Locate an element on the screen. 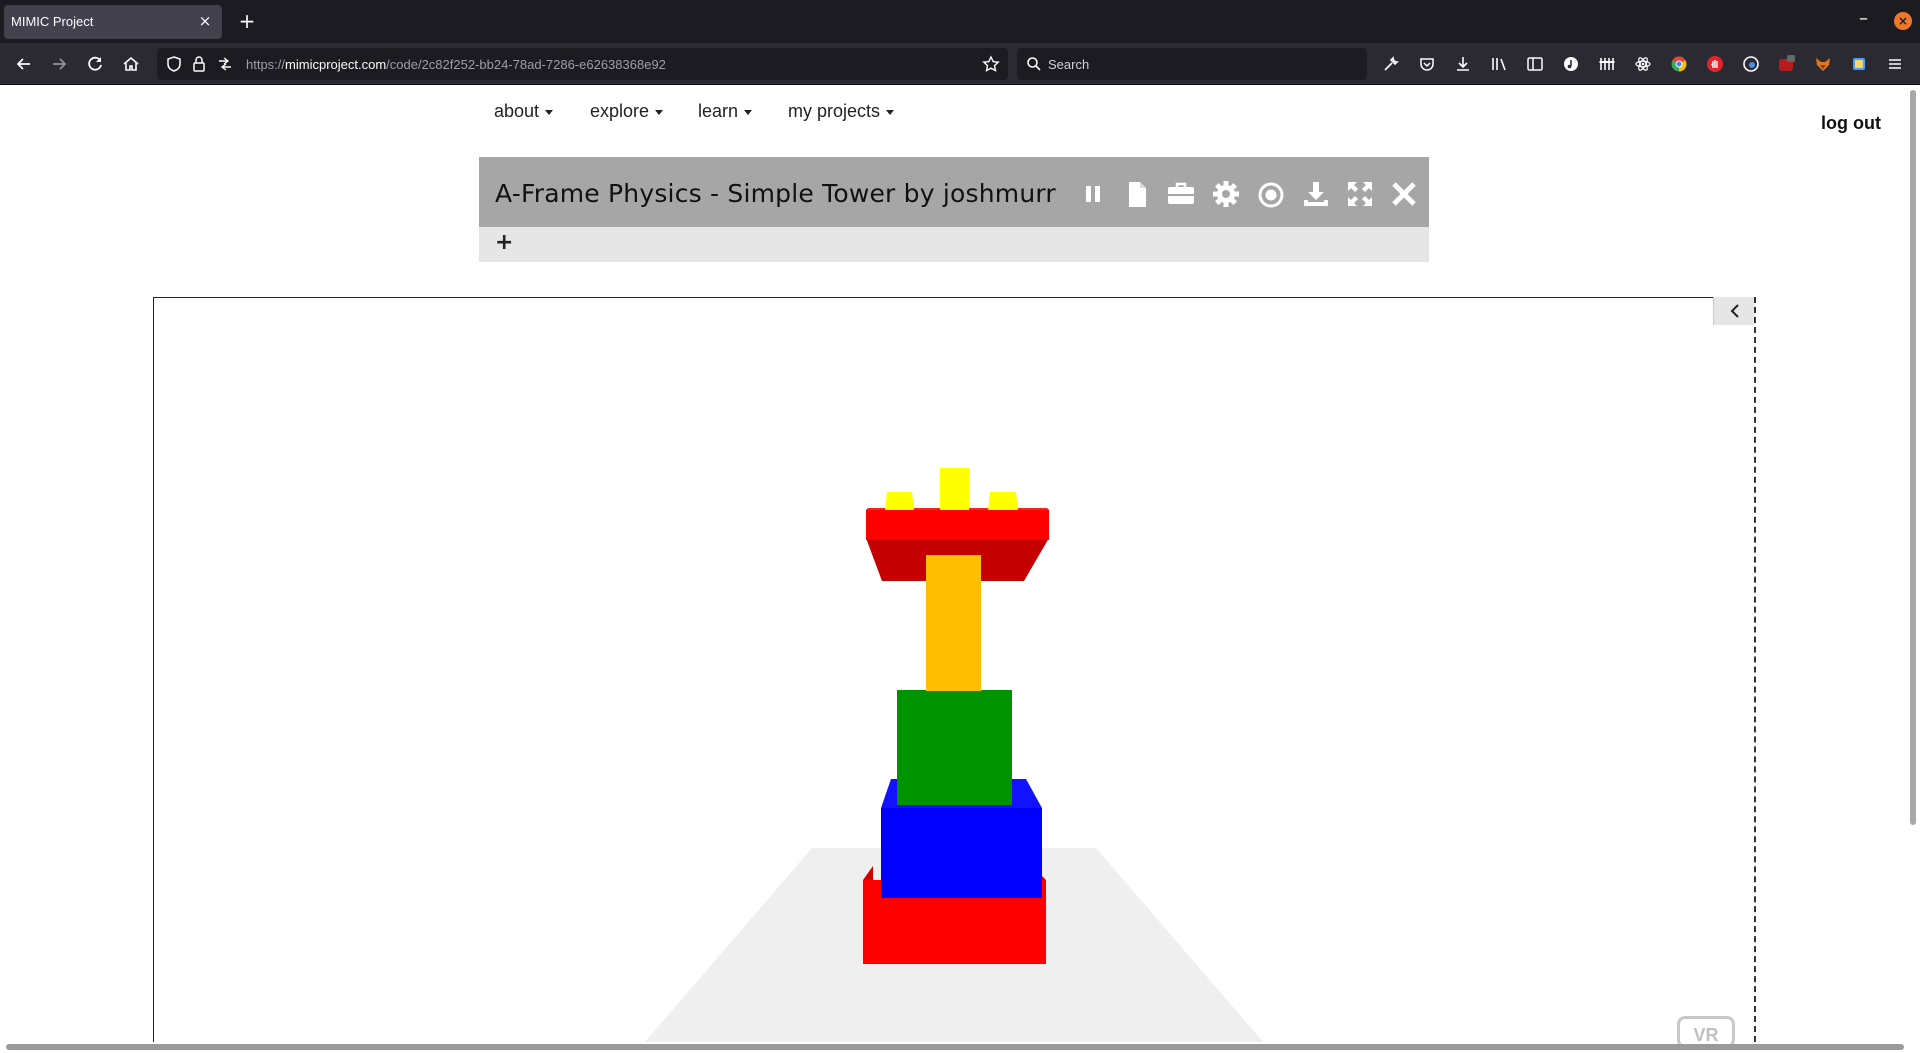  container-extension-icon is located at coordinates (1859, 64).